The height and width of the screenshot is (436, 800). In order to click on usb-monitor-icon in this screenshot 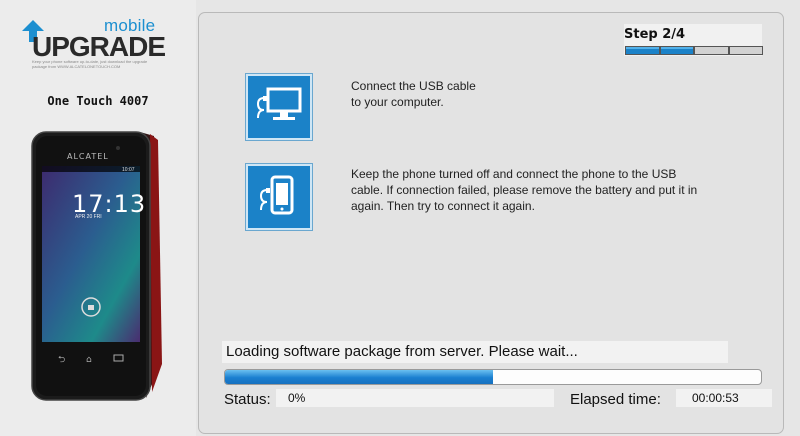, I will do `click(279, 107)`.